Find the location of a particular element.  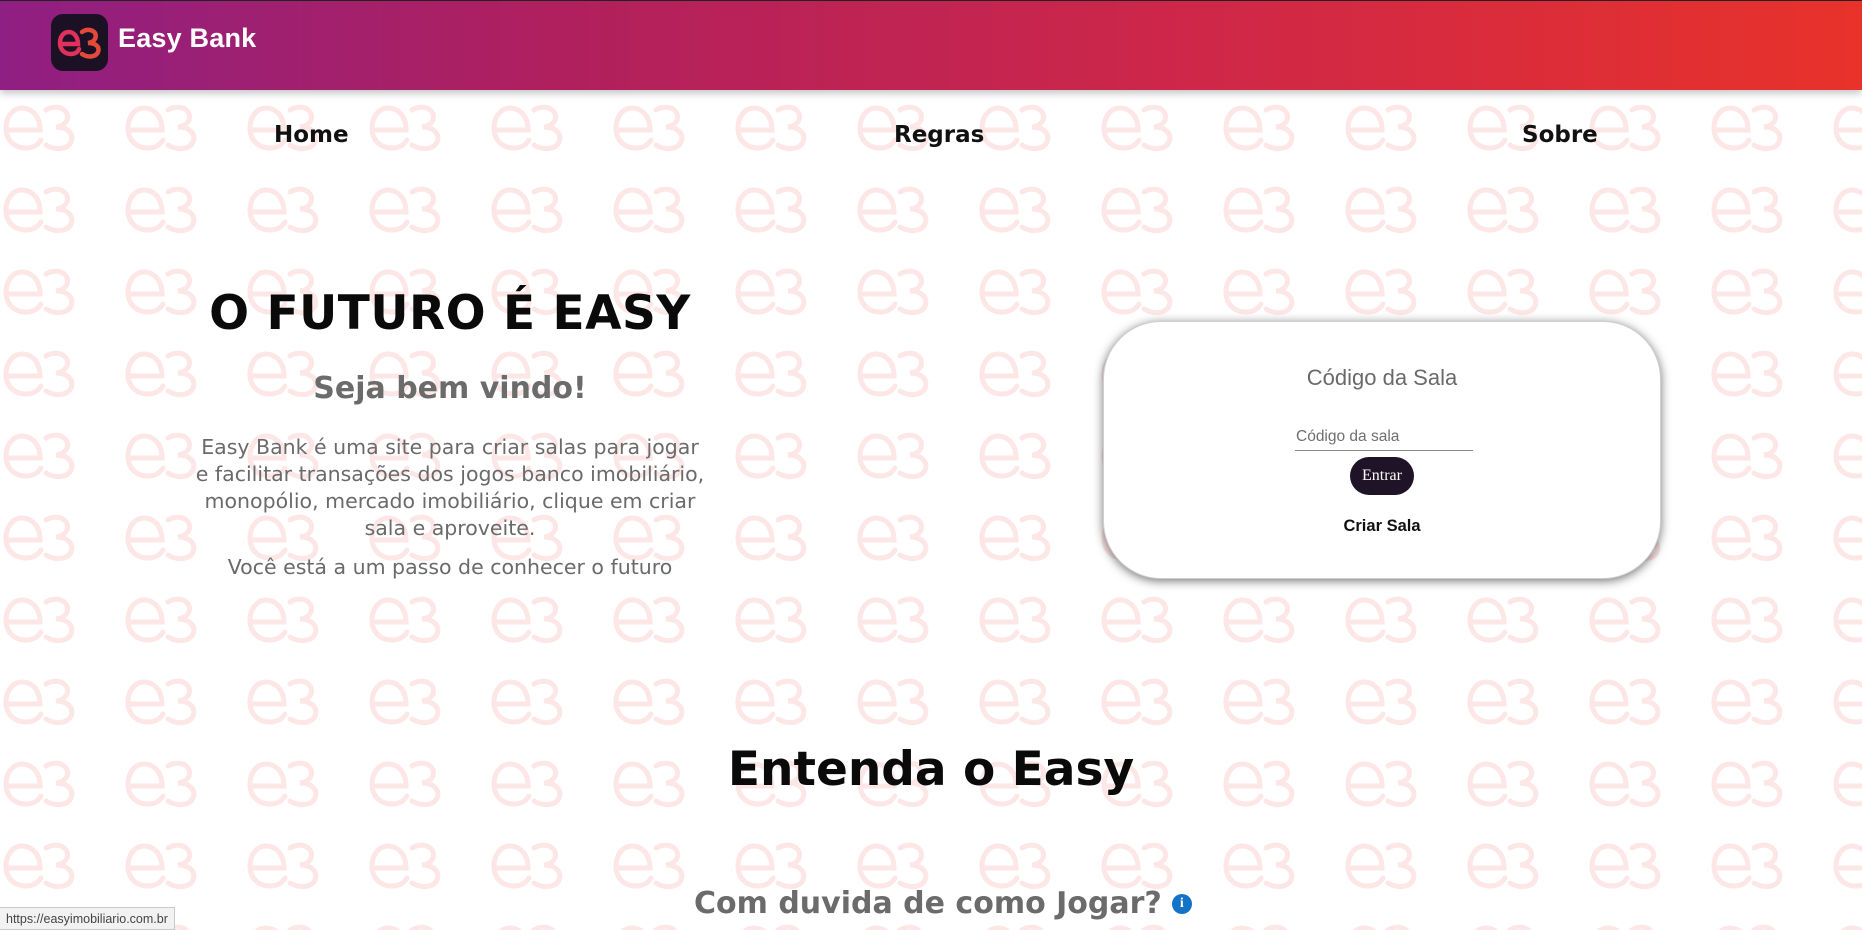

enter-button: Entrar is located at coordinates (1382, 476).